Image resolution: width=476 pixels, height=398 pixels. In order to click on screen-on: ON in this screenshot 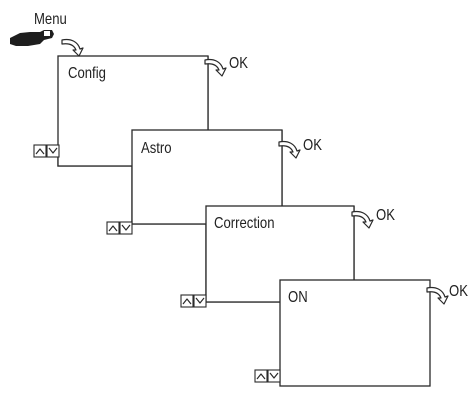, I will do `click(355, 333)`.